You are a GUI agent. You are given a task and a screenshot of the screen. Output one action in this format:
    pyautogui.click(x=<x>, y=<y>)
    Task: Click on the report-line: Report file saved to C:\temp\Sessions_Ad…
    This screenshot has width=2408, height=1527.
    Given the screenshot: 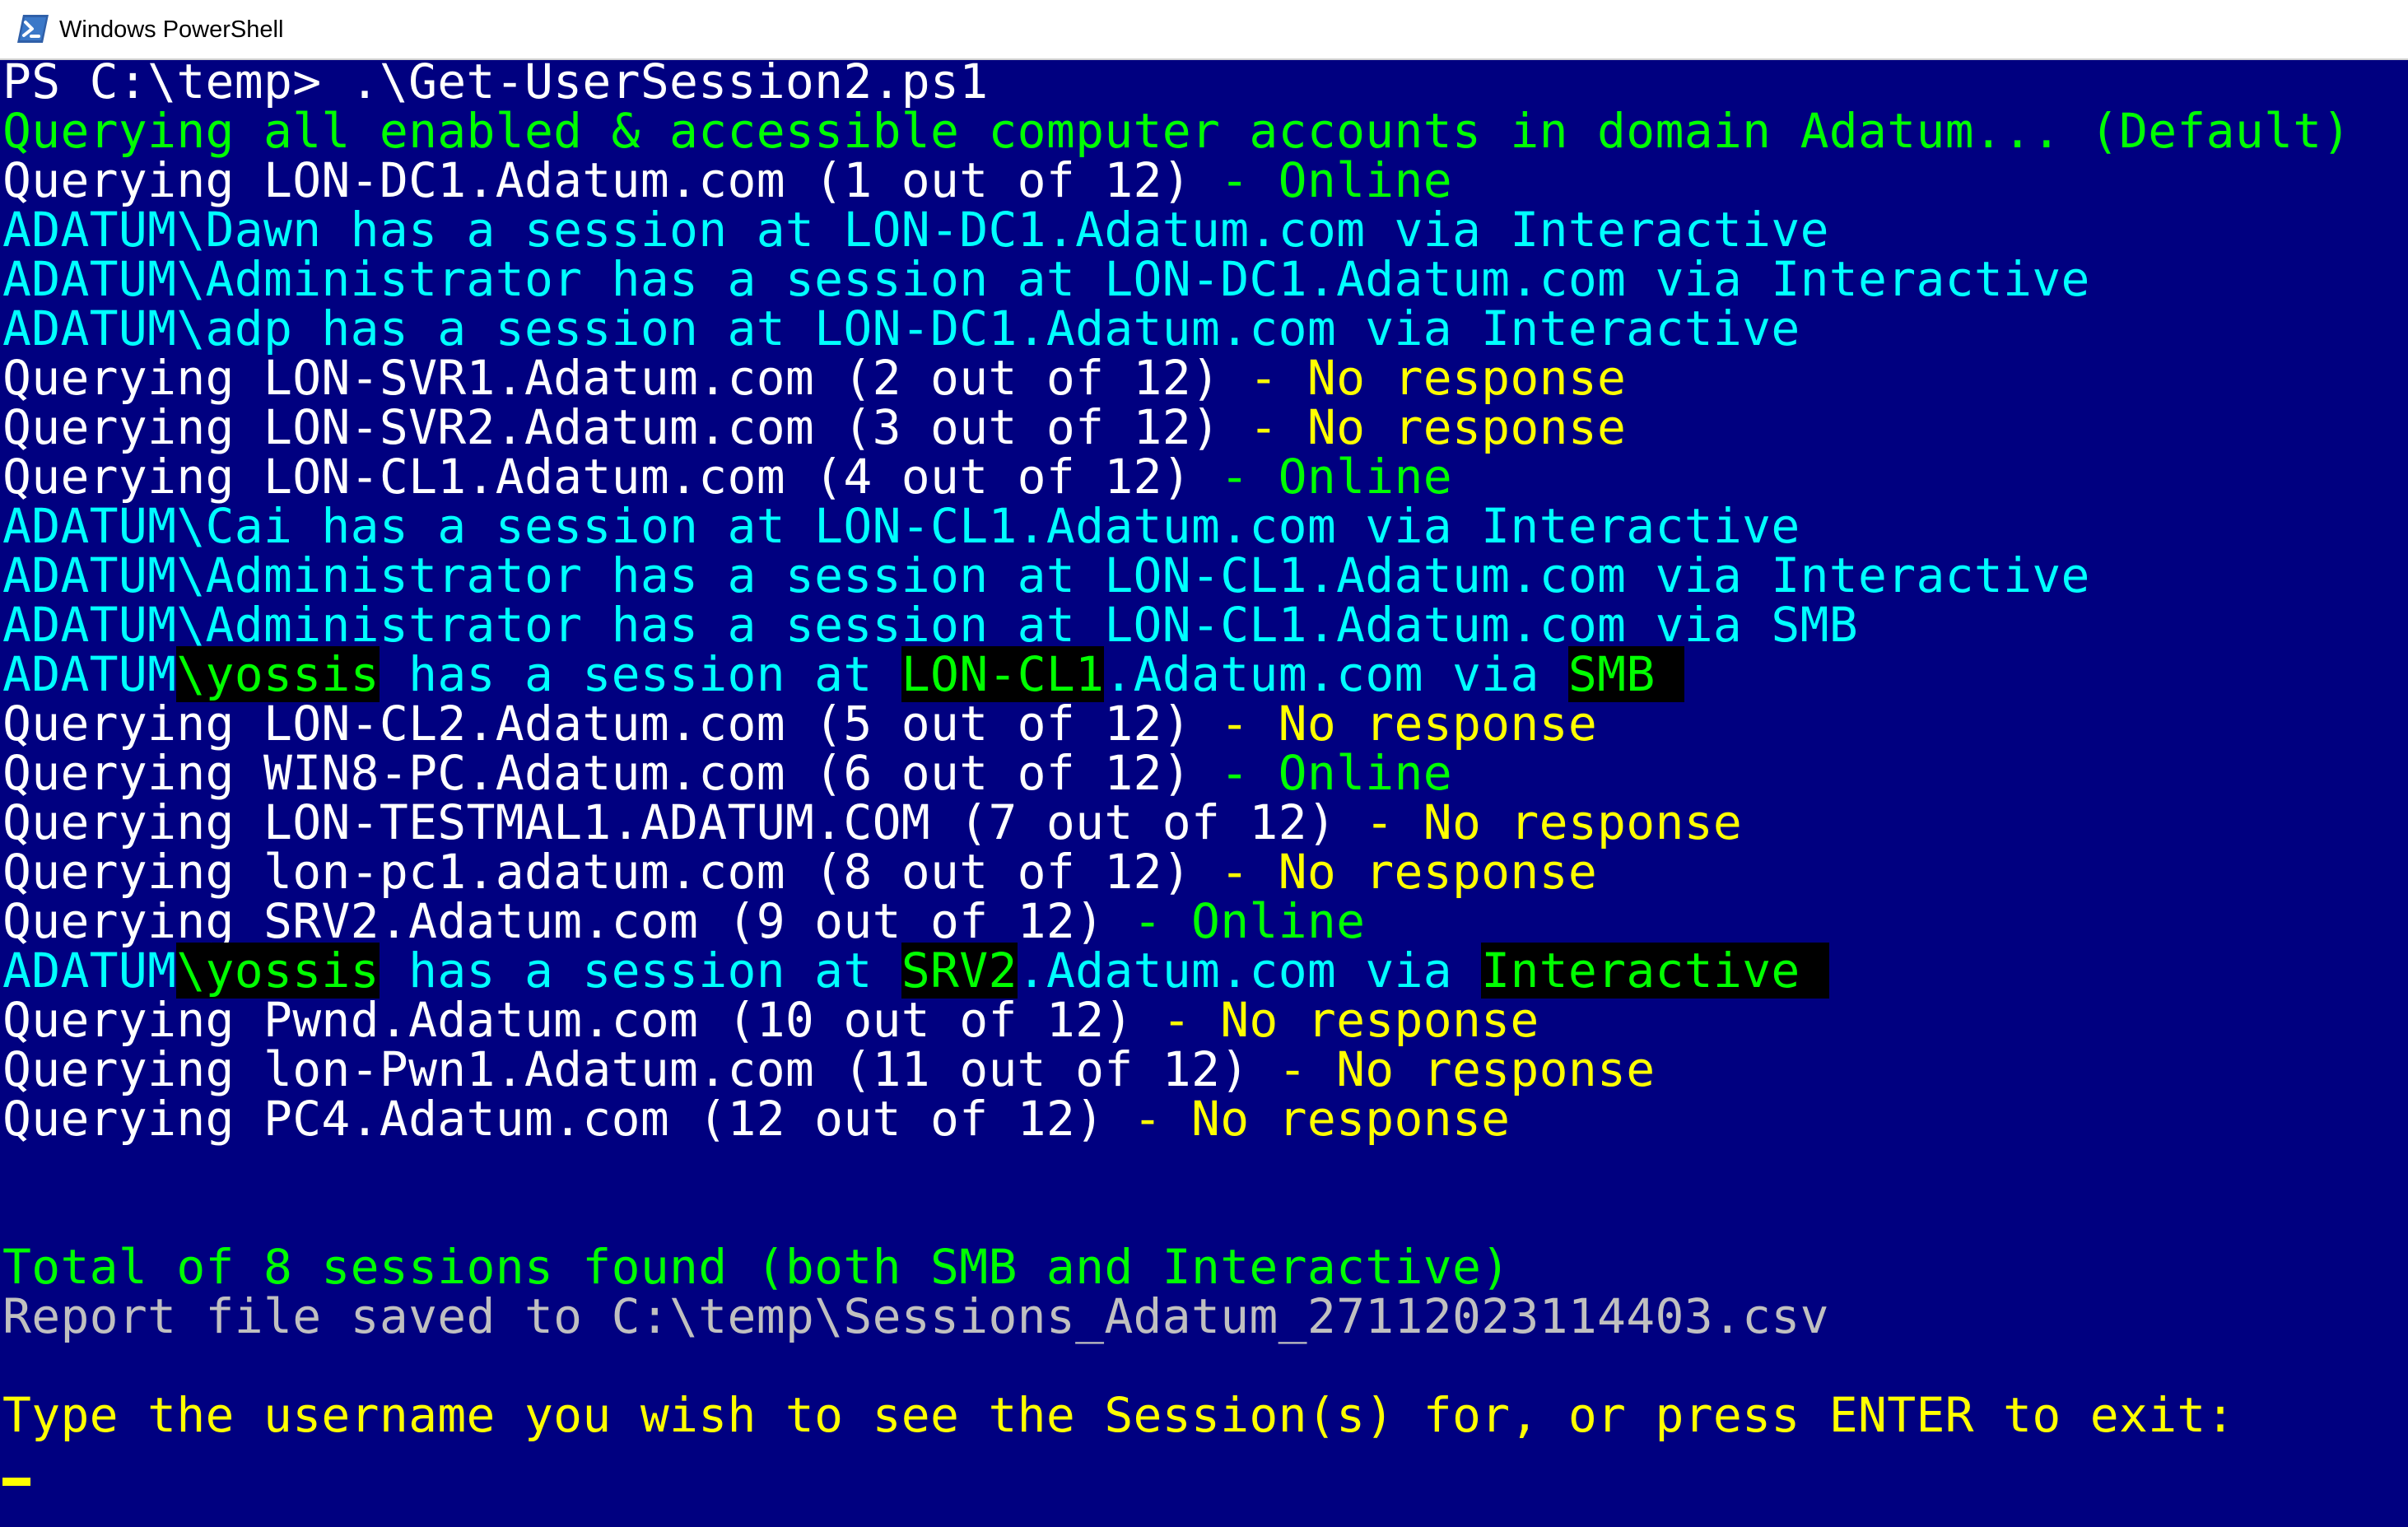 What is the action you would take?
    pyautogui.click(x=1205, y=1316)
    